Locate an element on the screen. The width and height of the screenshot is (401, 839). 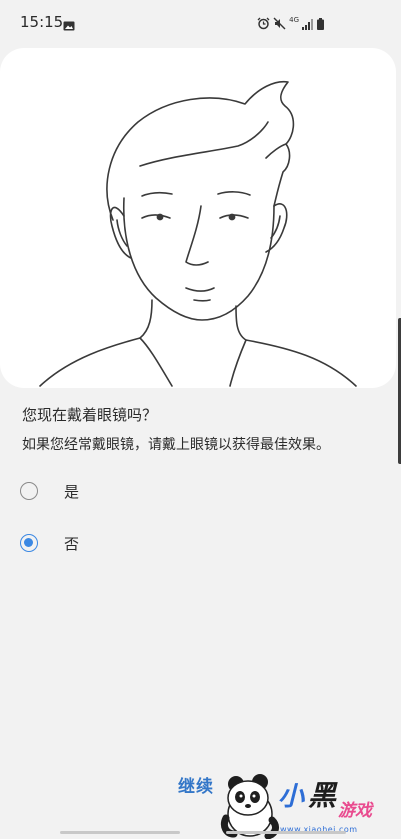
nav-handle-right is located at coordinates (286, 832).